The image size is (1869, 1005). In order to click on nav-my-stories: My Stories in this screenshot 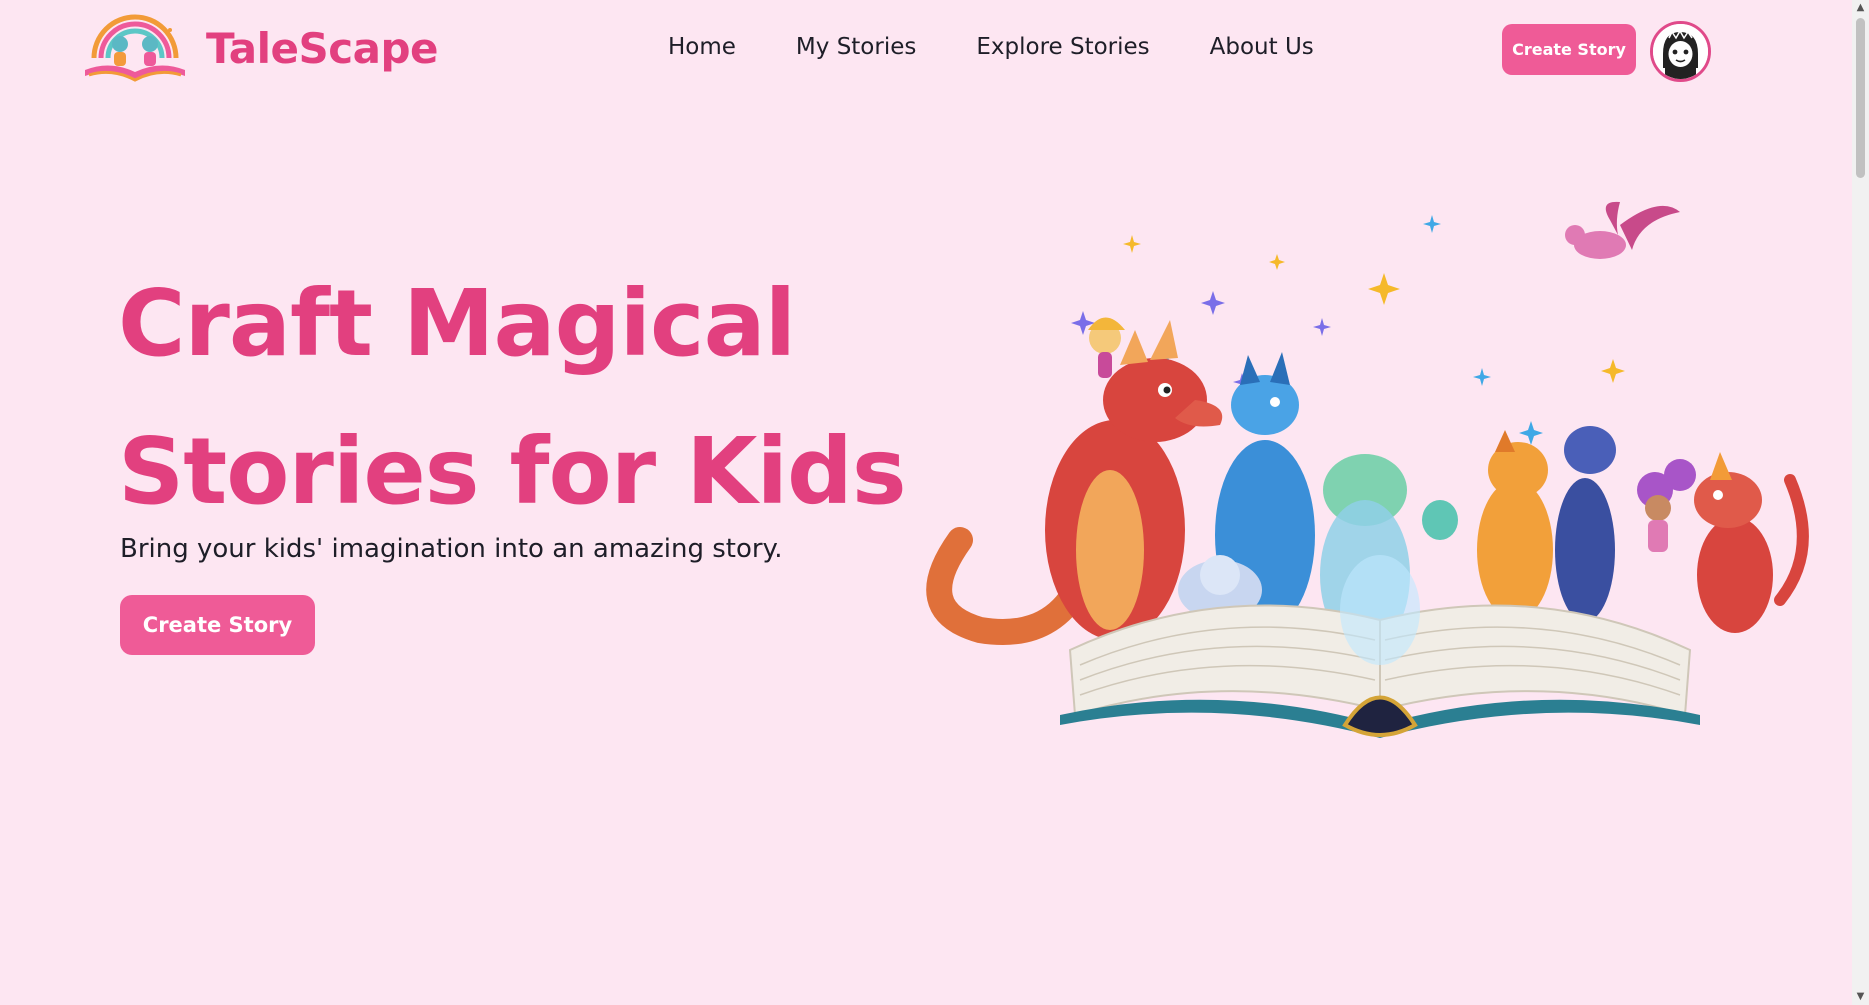, I will do `click(856, 47)`.